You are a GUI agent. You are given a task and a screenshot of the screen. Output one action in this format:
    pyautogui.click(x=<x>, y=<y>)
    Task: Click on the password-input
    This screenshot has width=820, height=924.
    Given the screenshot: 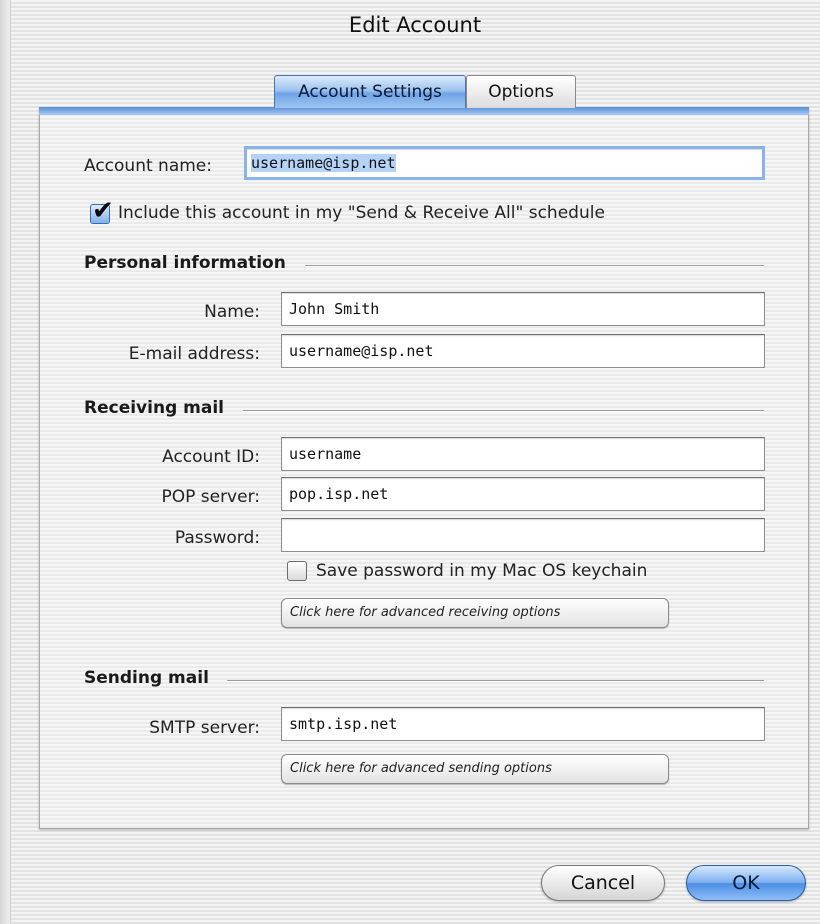 What is the action you would take?
    pyautogui.click(x=523, y=535)
    